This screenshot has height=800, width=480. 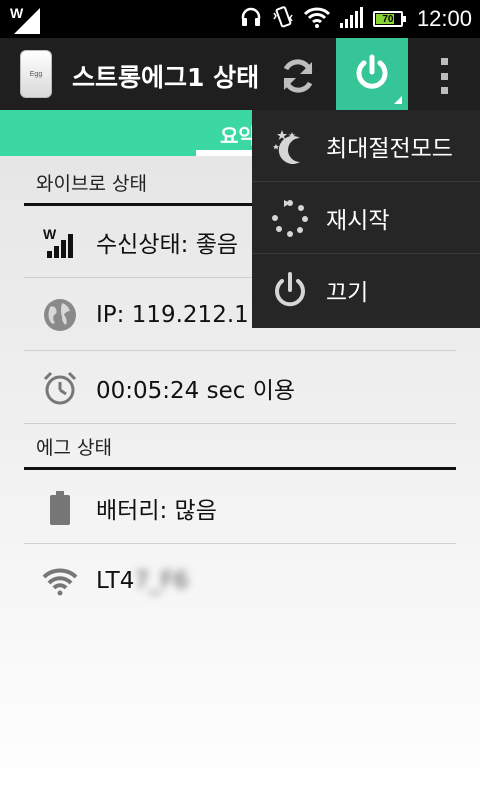 What do you see at coordinates (444, 61) in the screenshot?
I see `overflow-menu-icon` at bounding box center [444, 61].